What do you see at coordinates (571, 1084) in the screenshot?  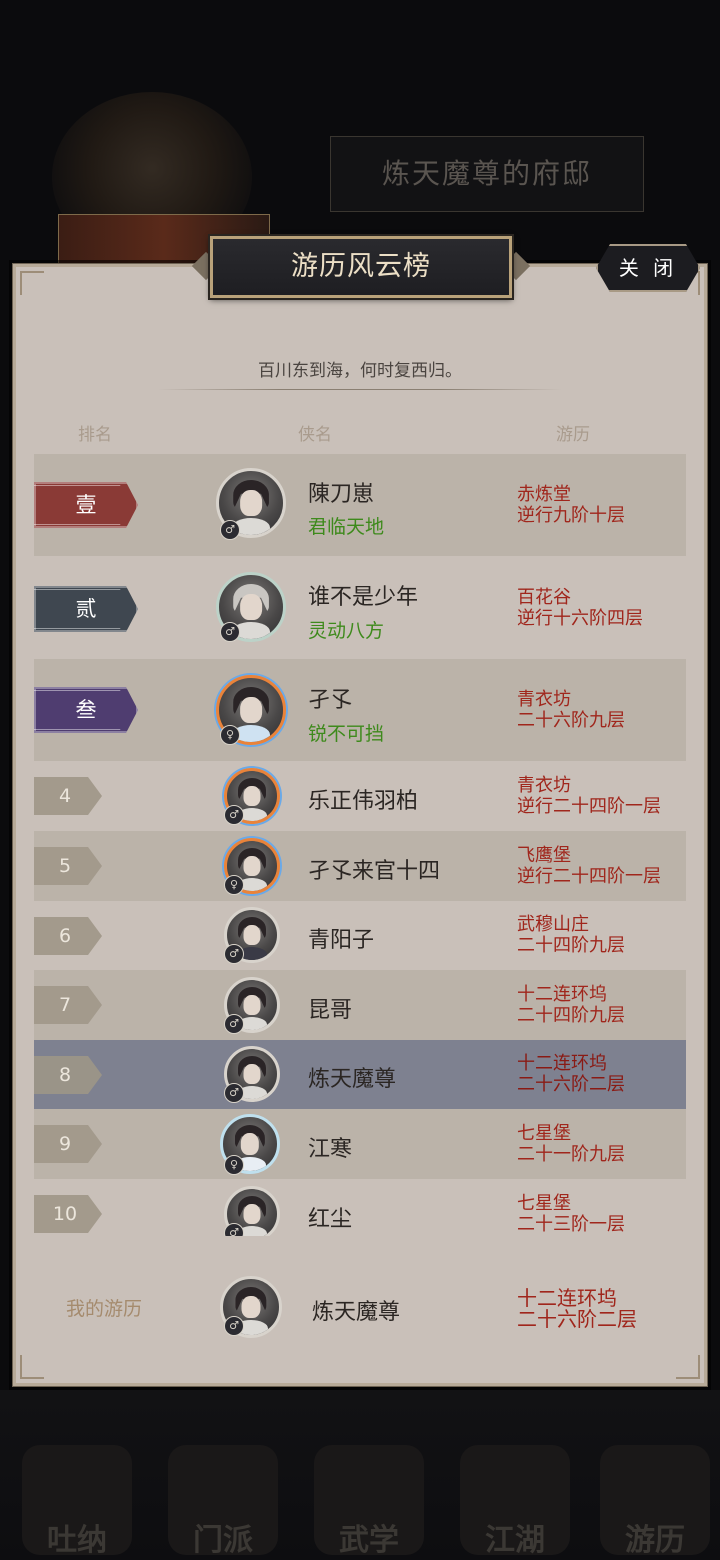 I see `journey-level: 二十六阶二层` at bounding box center [571, 1084].